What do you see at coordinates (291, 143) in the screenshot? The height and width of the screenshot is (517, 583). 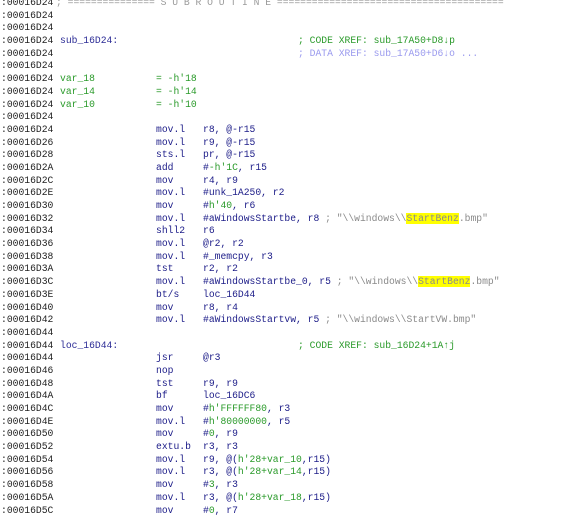 I see `listing-line: :00016D26mov.lr9, @-r15` at bounding box center [291, 143].